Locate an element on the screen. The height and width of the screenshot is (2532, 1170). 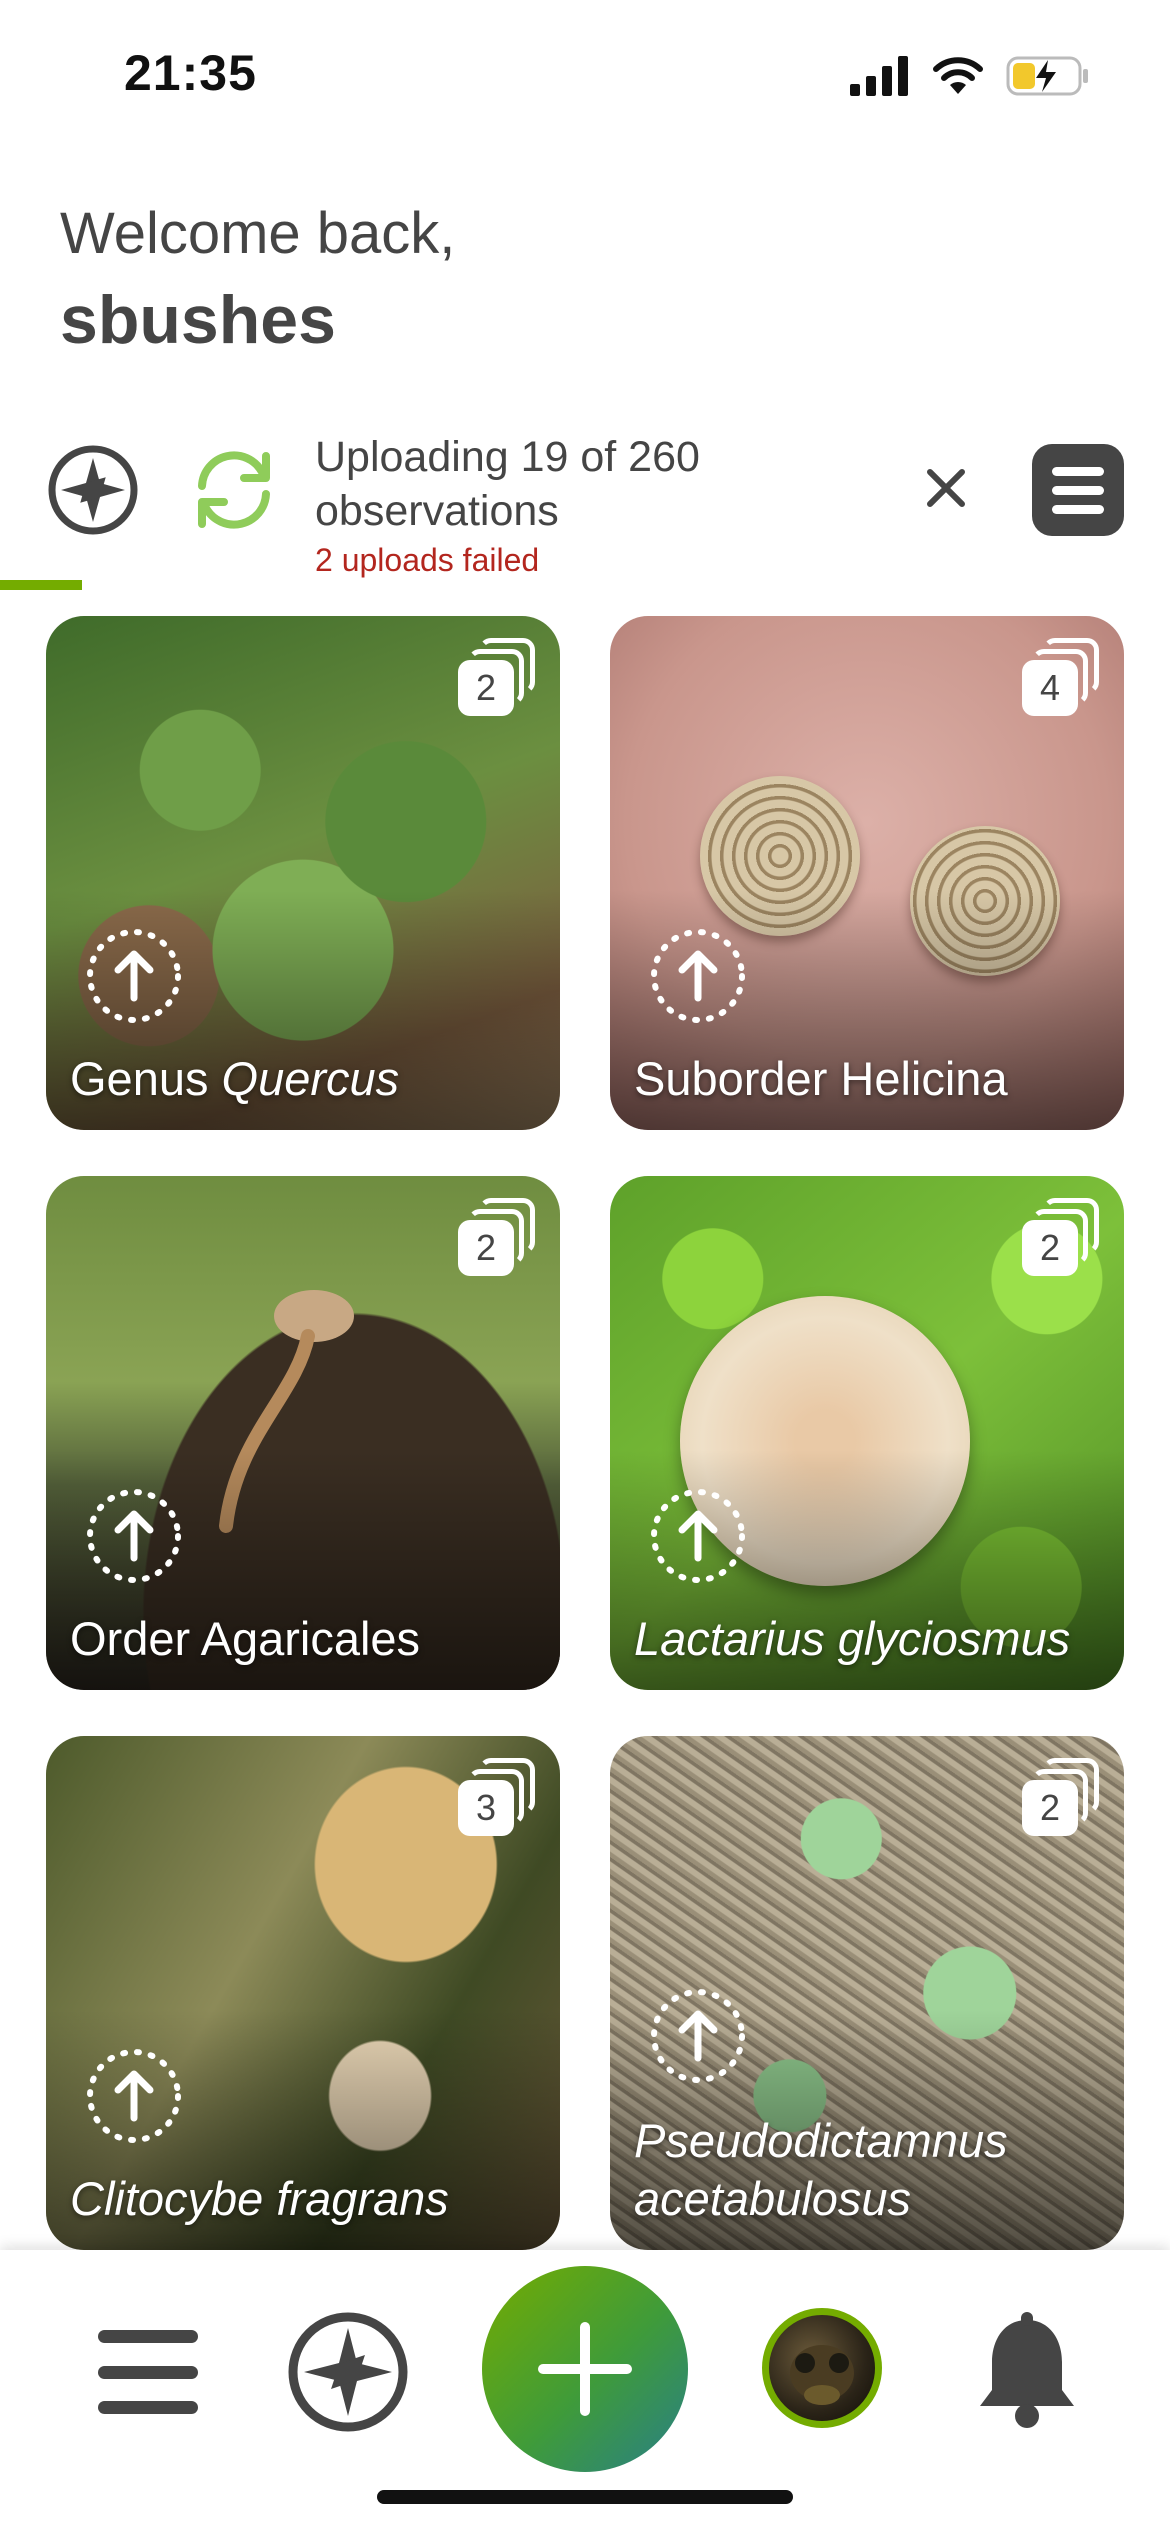
user-avatar is located at coordinates (822, 2368).